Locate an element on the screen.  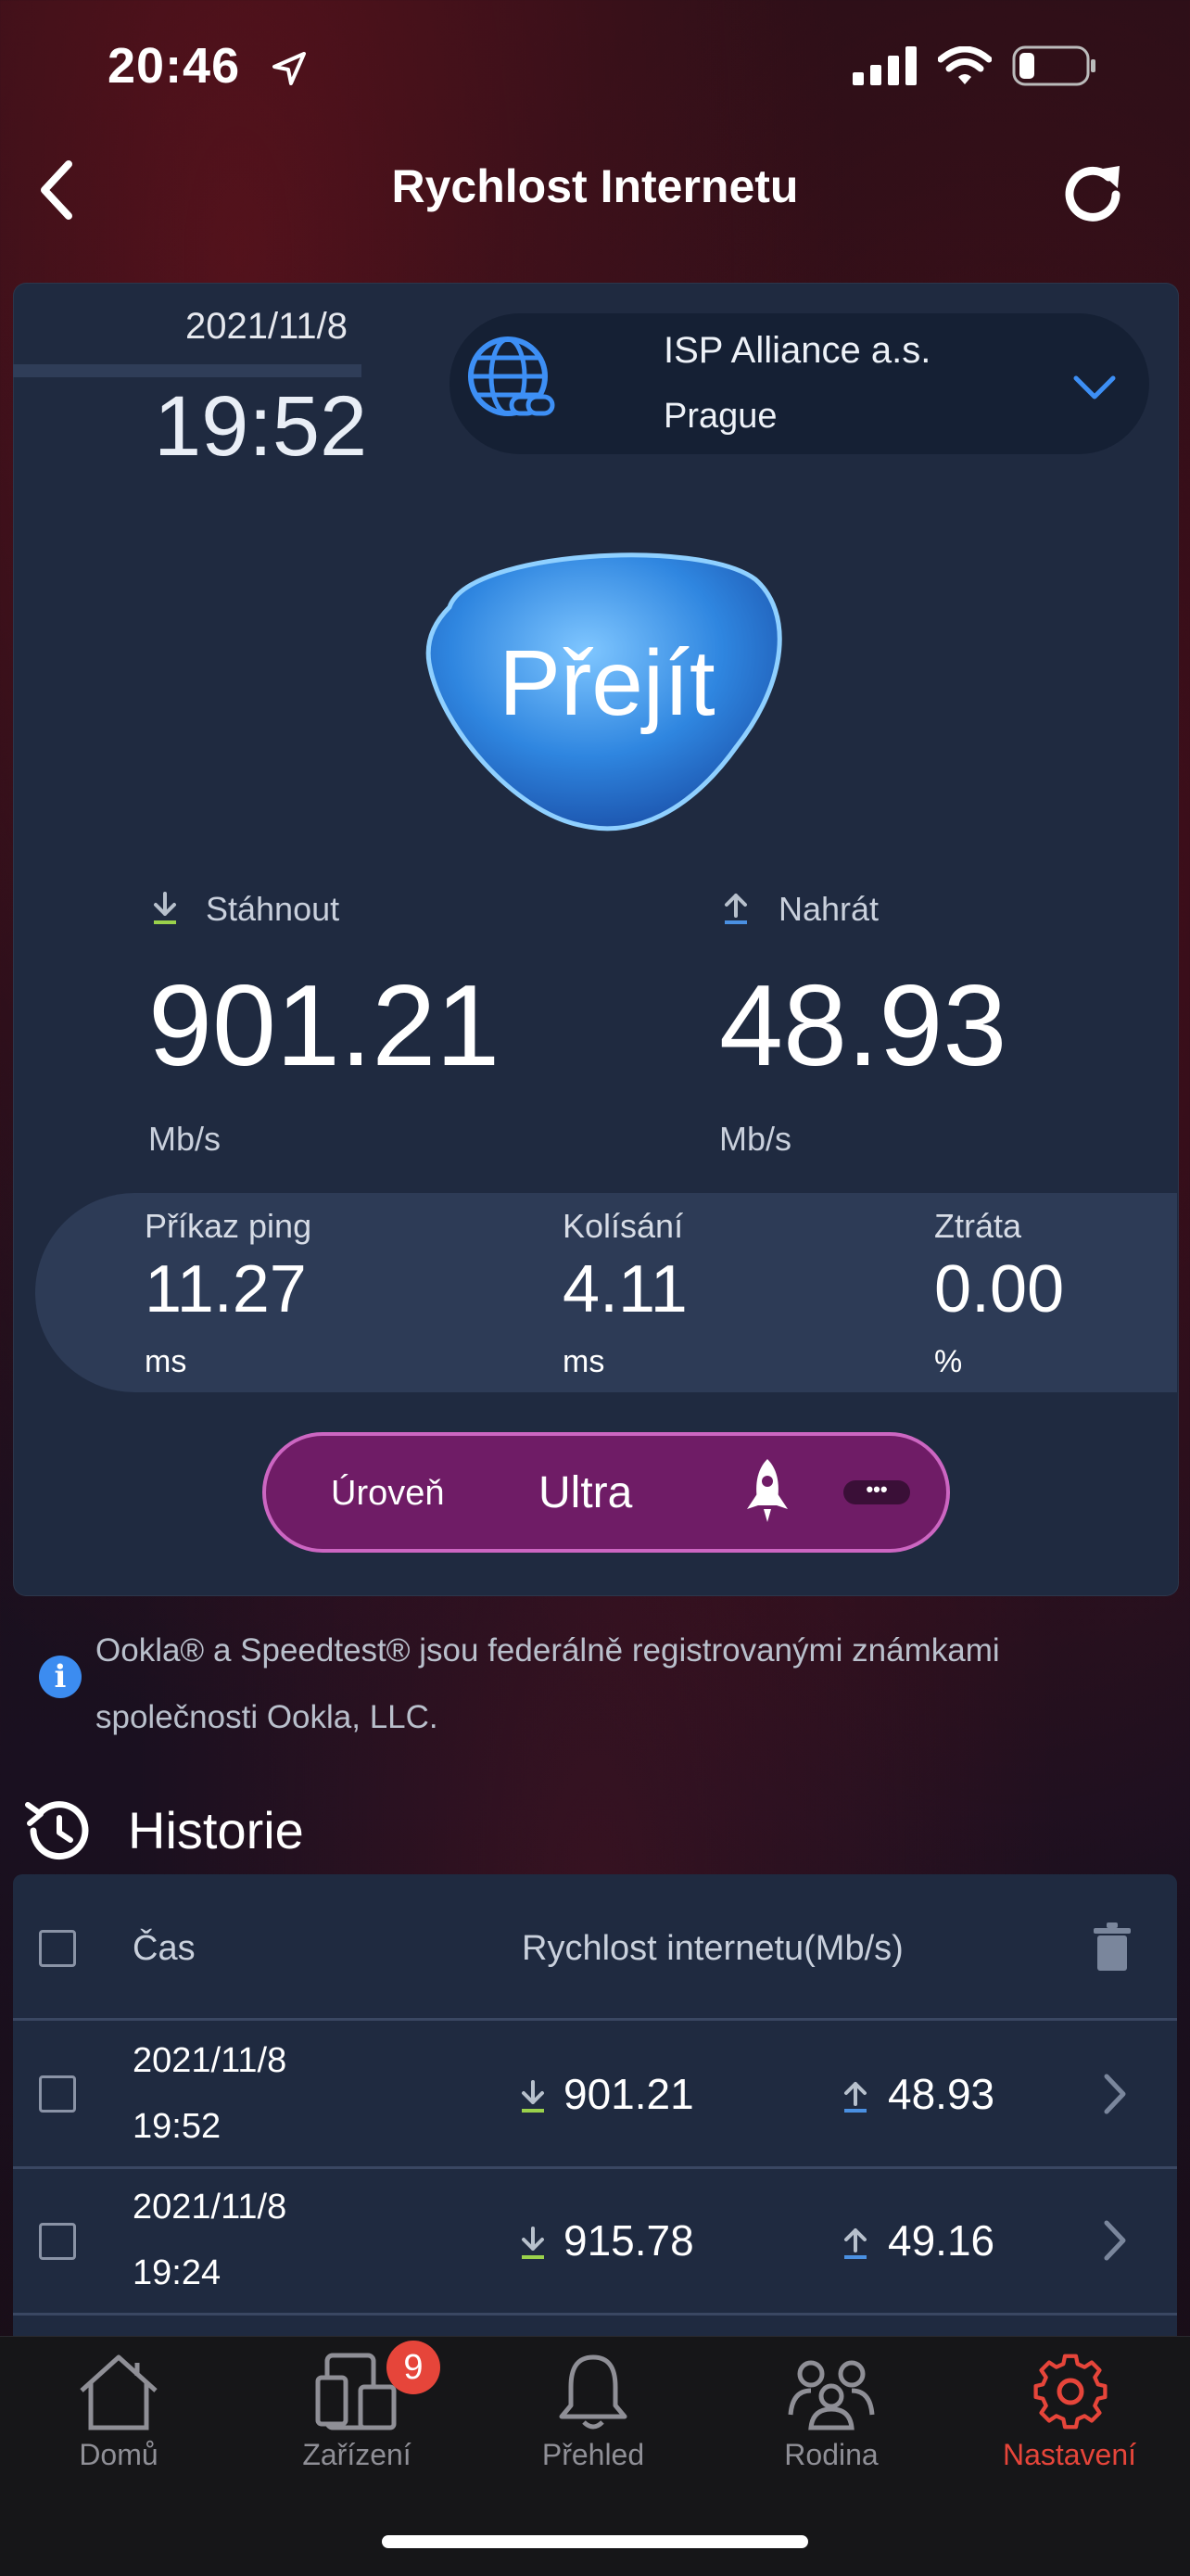
test-date: 2021/11/8 is located at coordinates (266, 326).